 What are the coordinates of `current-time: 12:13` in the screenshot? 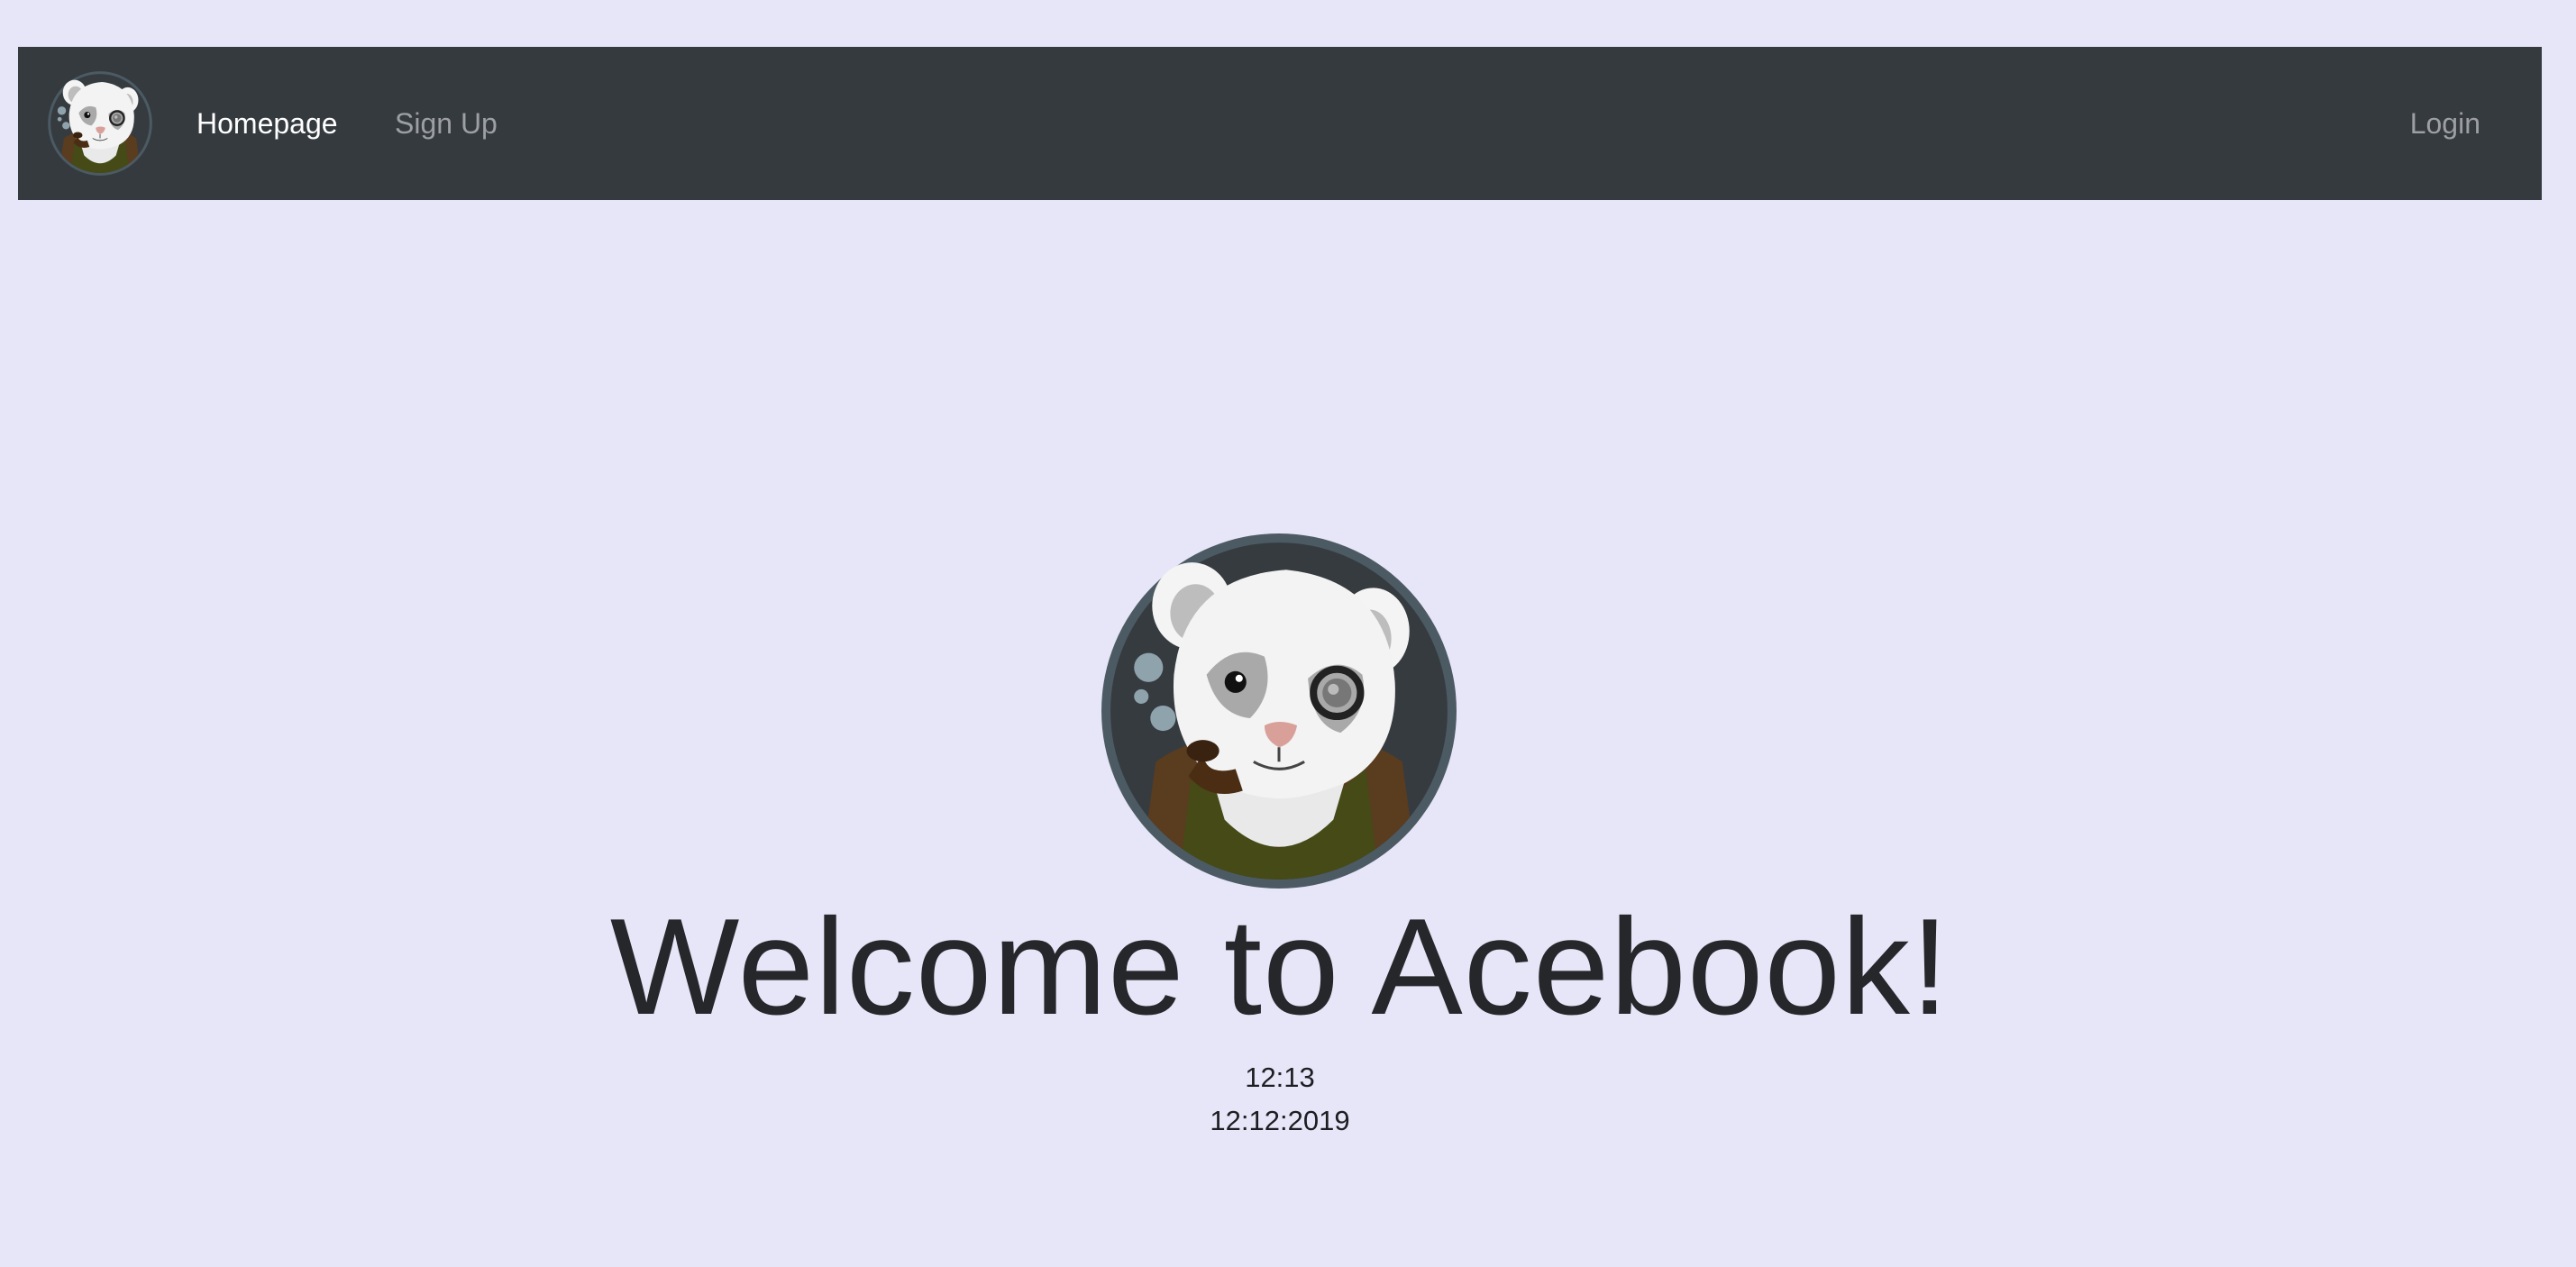 It's located at (1280, 1077).